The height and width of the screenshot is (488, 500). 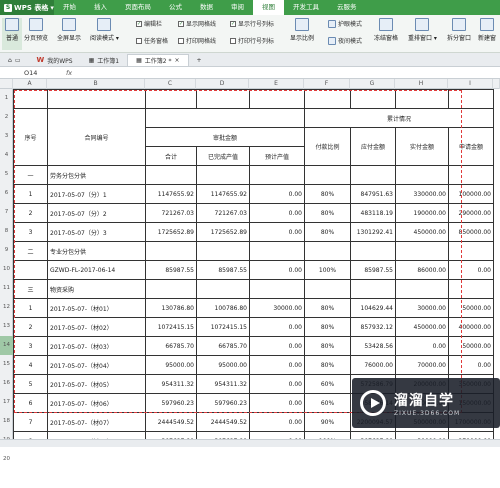 What do you see at coordinates (327, 84) in the screenshot?
I see `column-header: F` at bounding box center [327, 84].